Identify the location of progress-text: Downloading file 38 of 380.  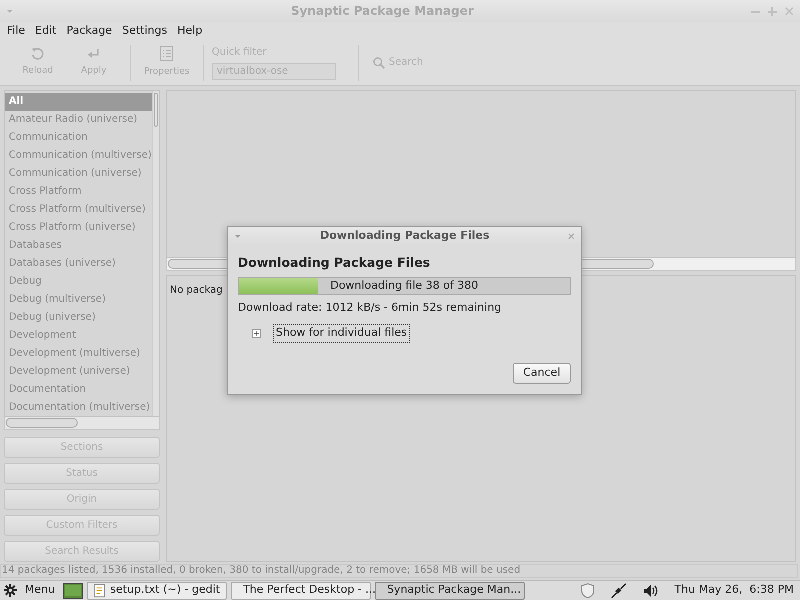
(404, 286).